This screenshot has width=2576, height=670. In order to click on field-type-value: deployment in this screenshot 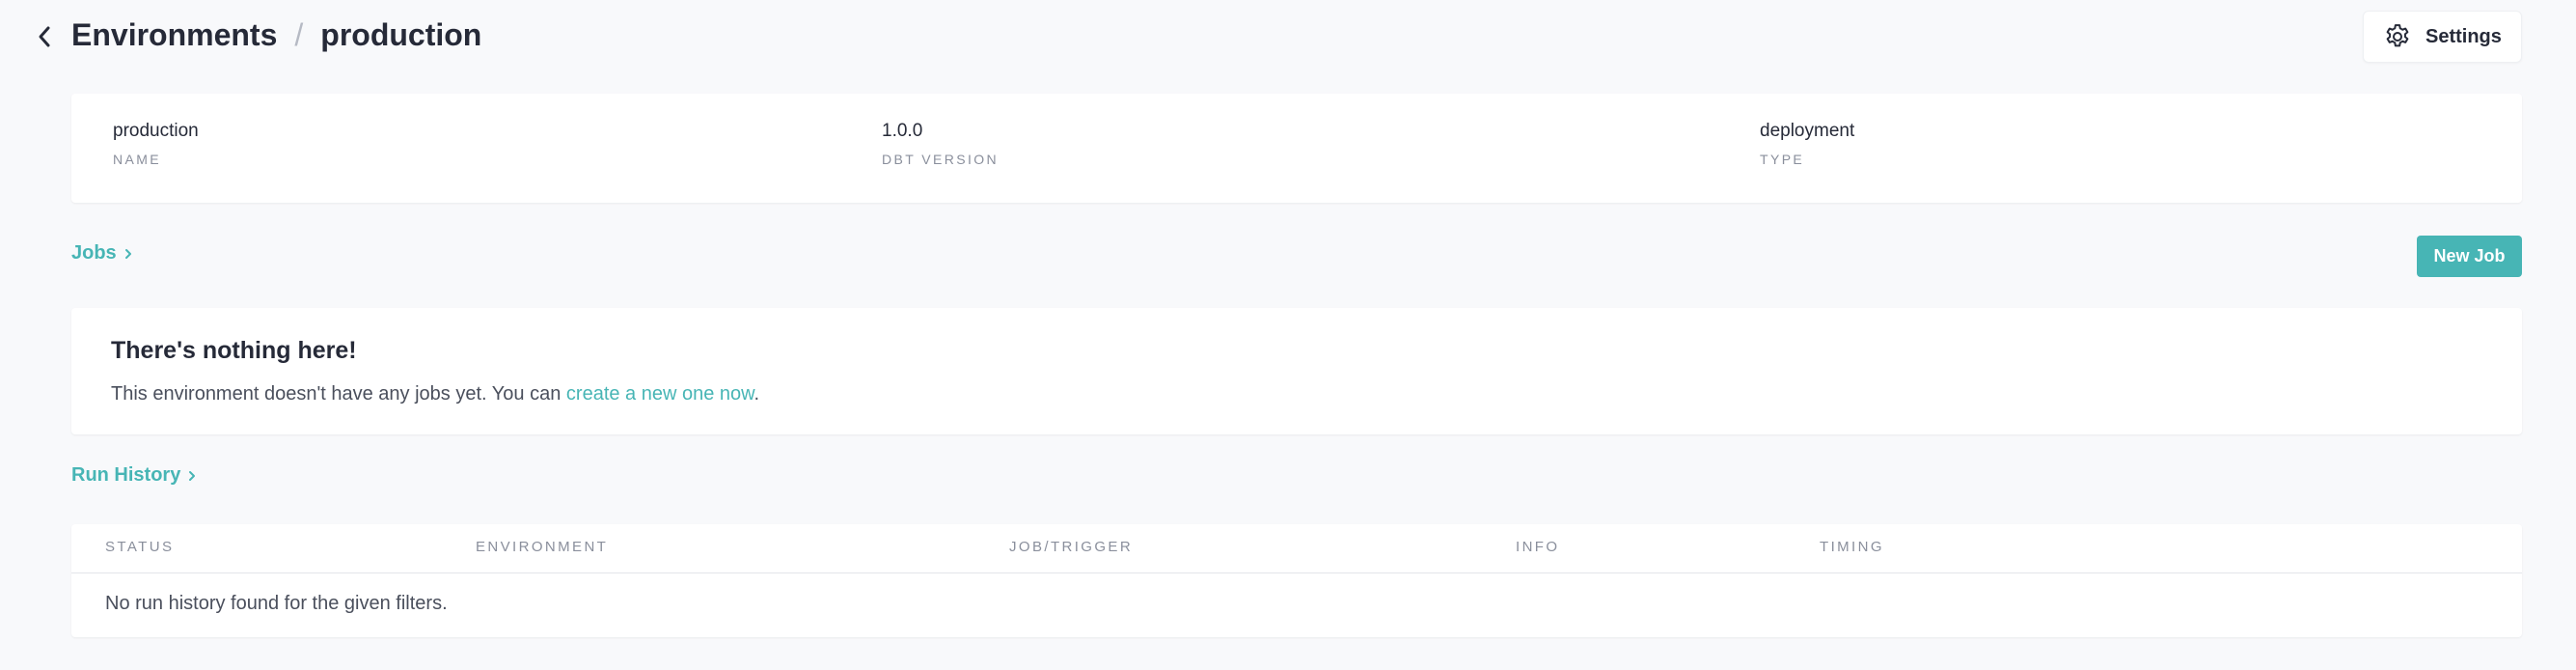, I will do `click(1808, 131)`.